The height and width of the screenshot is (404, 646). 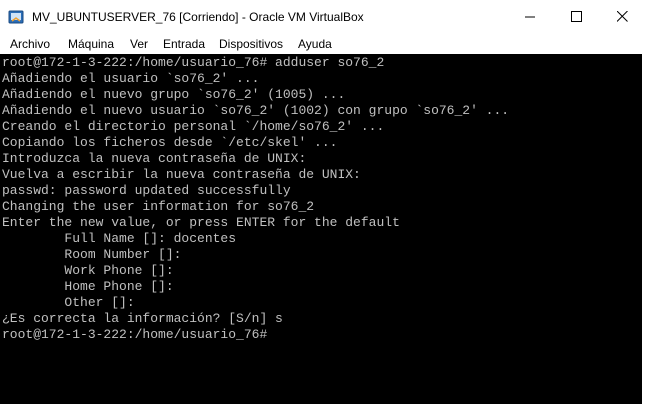 What do you see at coordinates (154, 158) in the screenshot?
I see `terminal-line: Introduzca la nueva contraseña de UNIX:` at bounding box center [154, 158].